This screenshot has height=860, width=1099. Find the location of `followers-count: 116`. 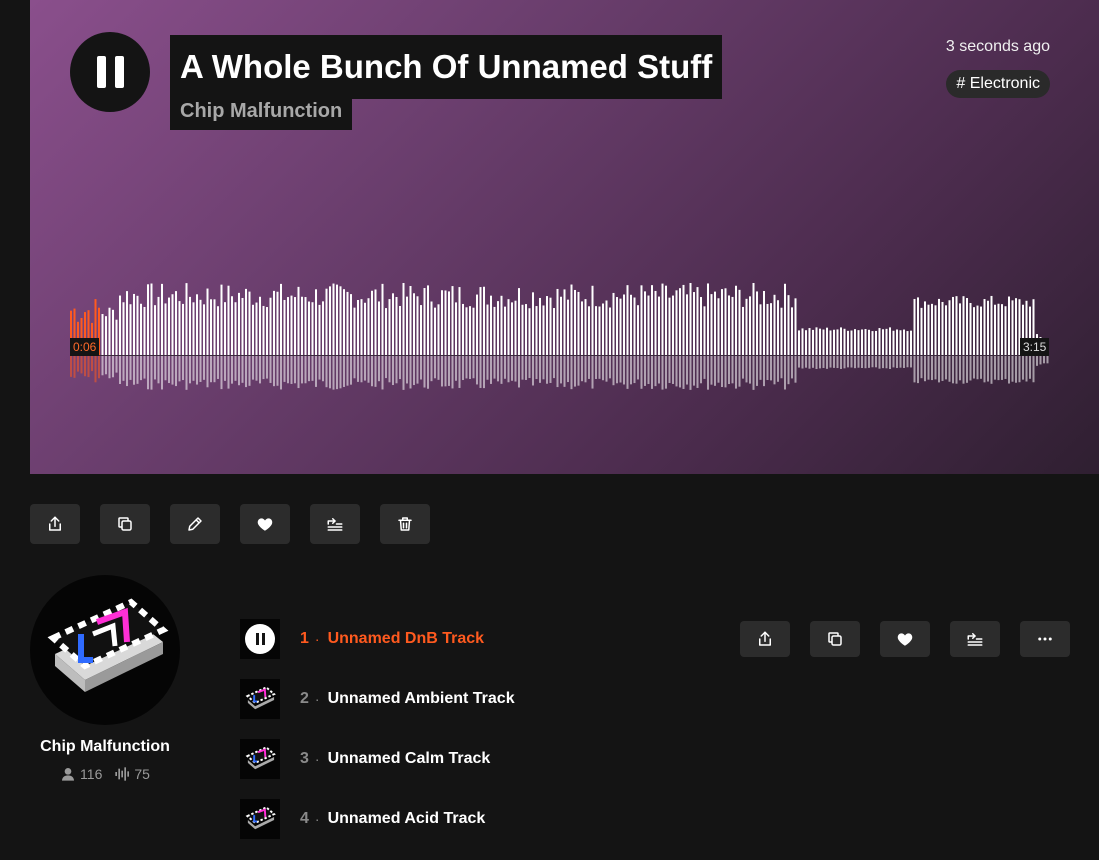

followers-count: 116 is located at coordinates (91, 774).